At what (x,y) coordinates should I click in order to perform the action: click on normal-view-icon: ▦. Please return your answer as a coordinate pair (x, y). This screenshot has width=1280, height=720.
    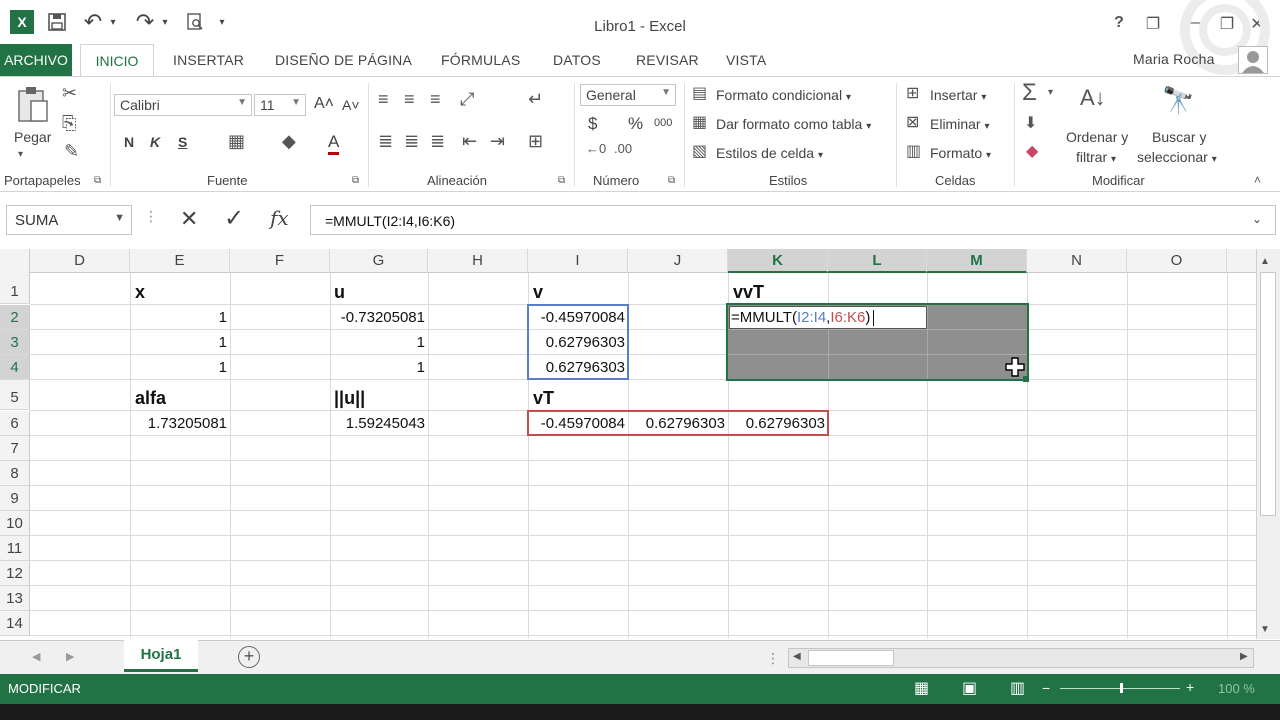
    Looking at the image, I should click on (921, 688).